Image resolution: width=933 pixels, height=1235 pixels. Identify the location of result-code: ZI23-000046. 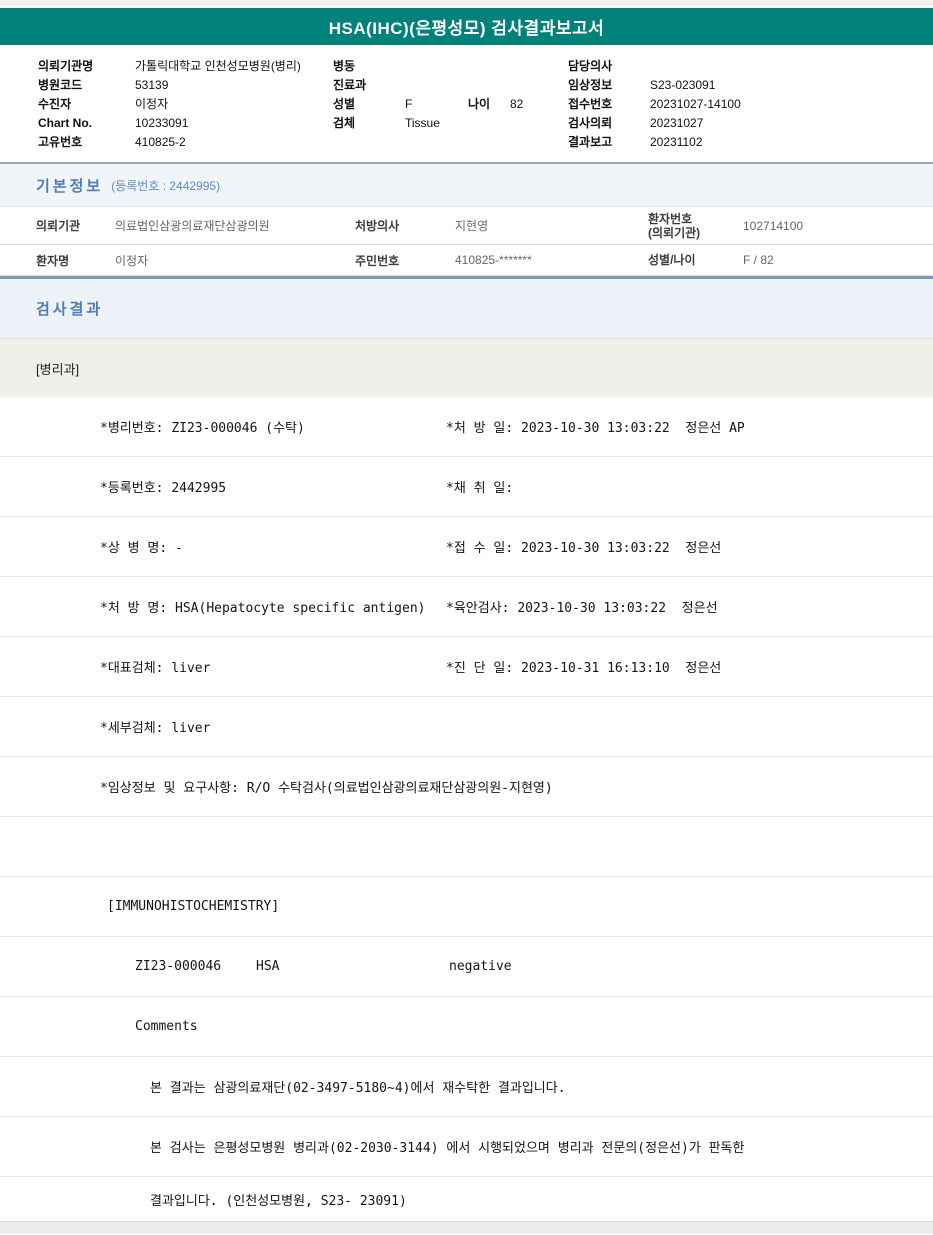
(178, 966).